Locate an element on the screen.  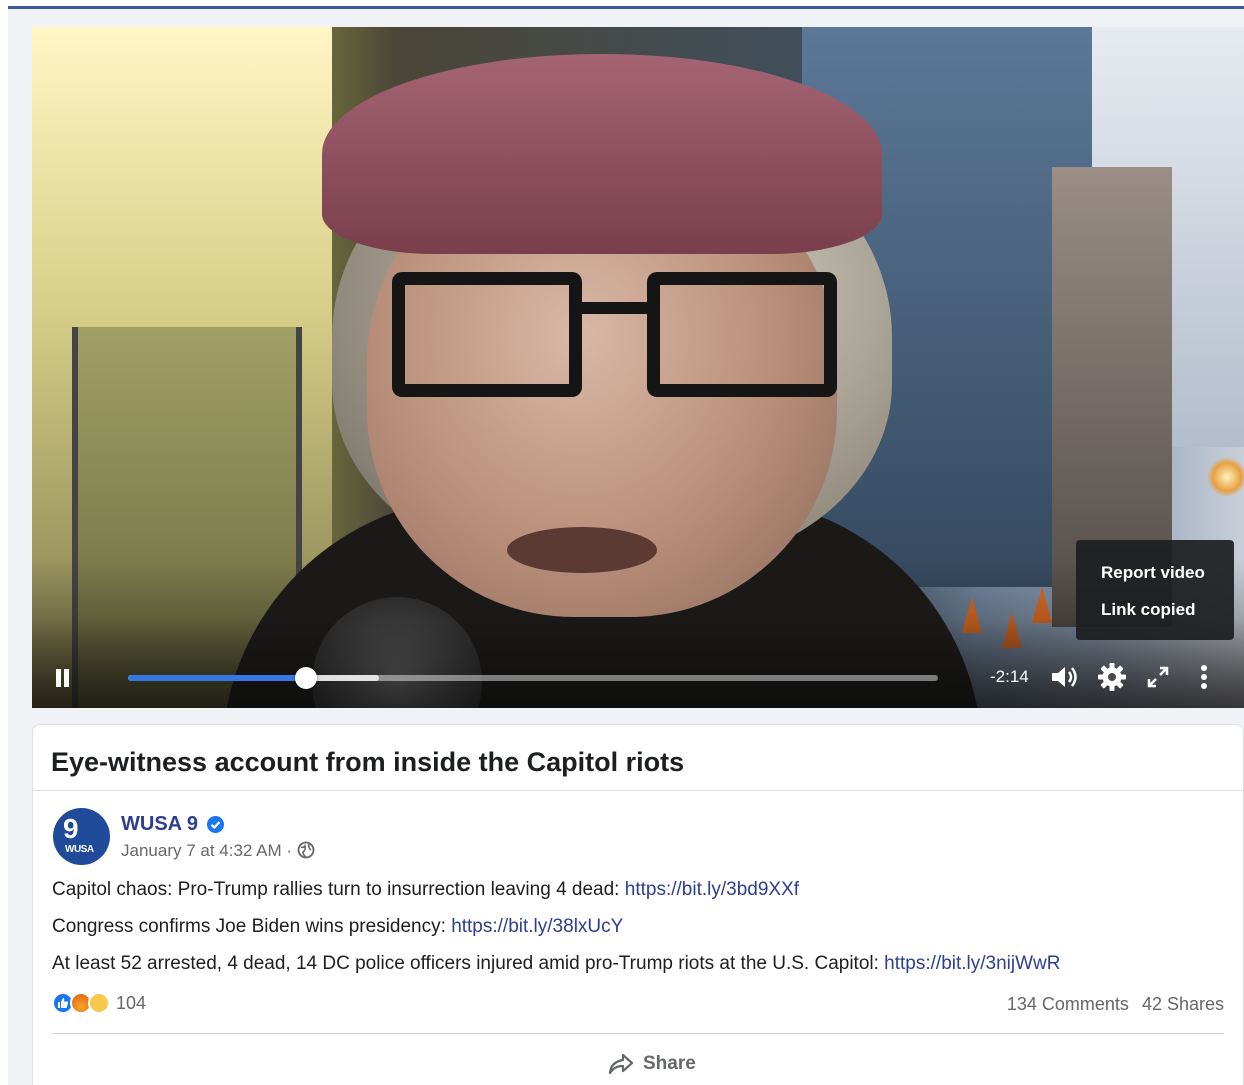
video-controls: -2:14 is located at coordinates (638, 675).